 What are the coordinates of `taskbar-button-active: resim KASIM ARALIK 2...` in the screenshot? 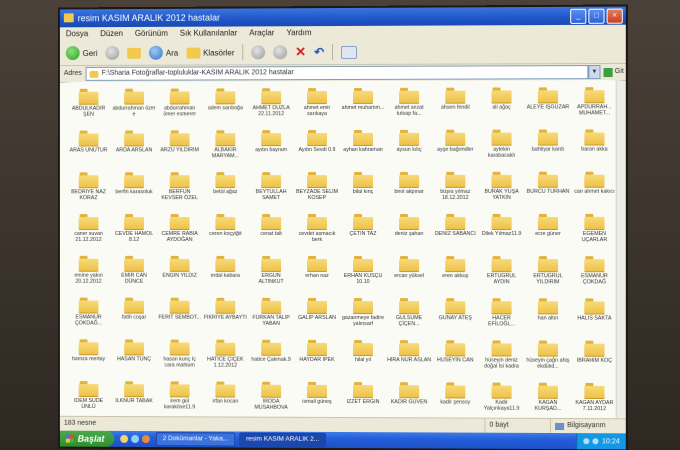 It's located at (283, 439).